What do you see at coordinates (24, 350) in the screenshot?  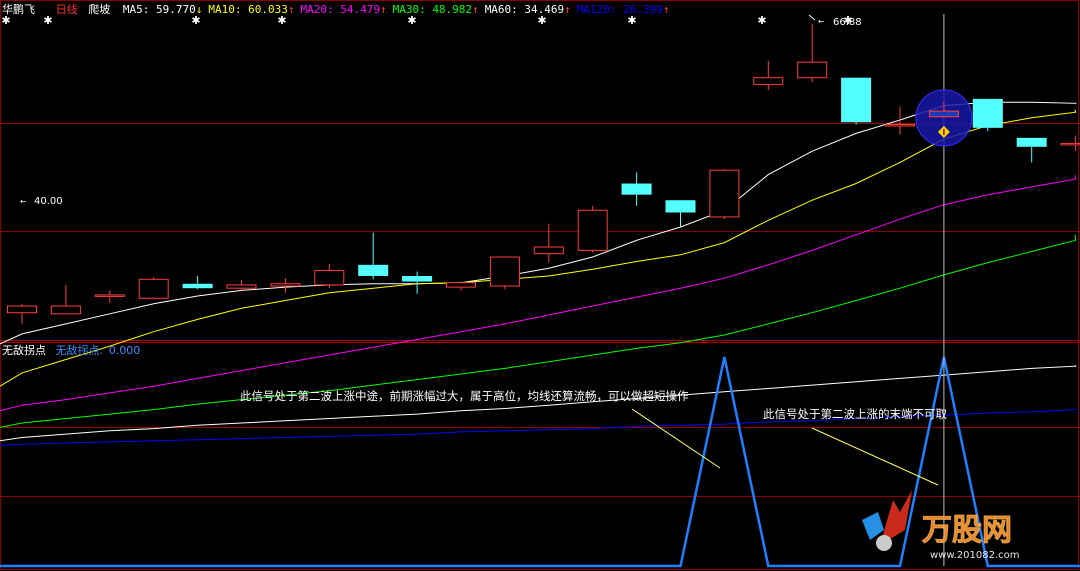 I see `indicator-name: 无敌拐点` at bounding box center [24, 350].